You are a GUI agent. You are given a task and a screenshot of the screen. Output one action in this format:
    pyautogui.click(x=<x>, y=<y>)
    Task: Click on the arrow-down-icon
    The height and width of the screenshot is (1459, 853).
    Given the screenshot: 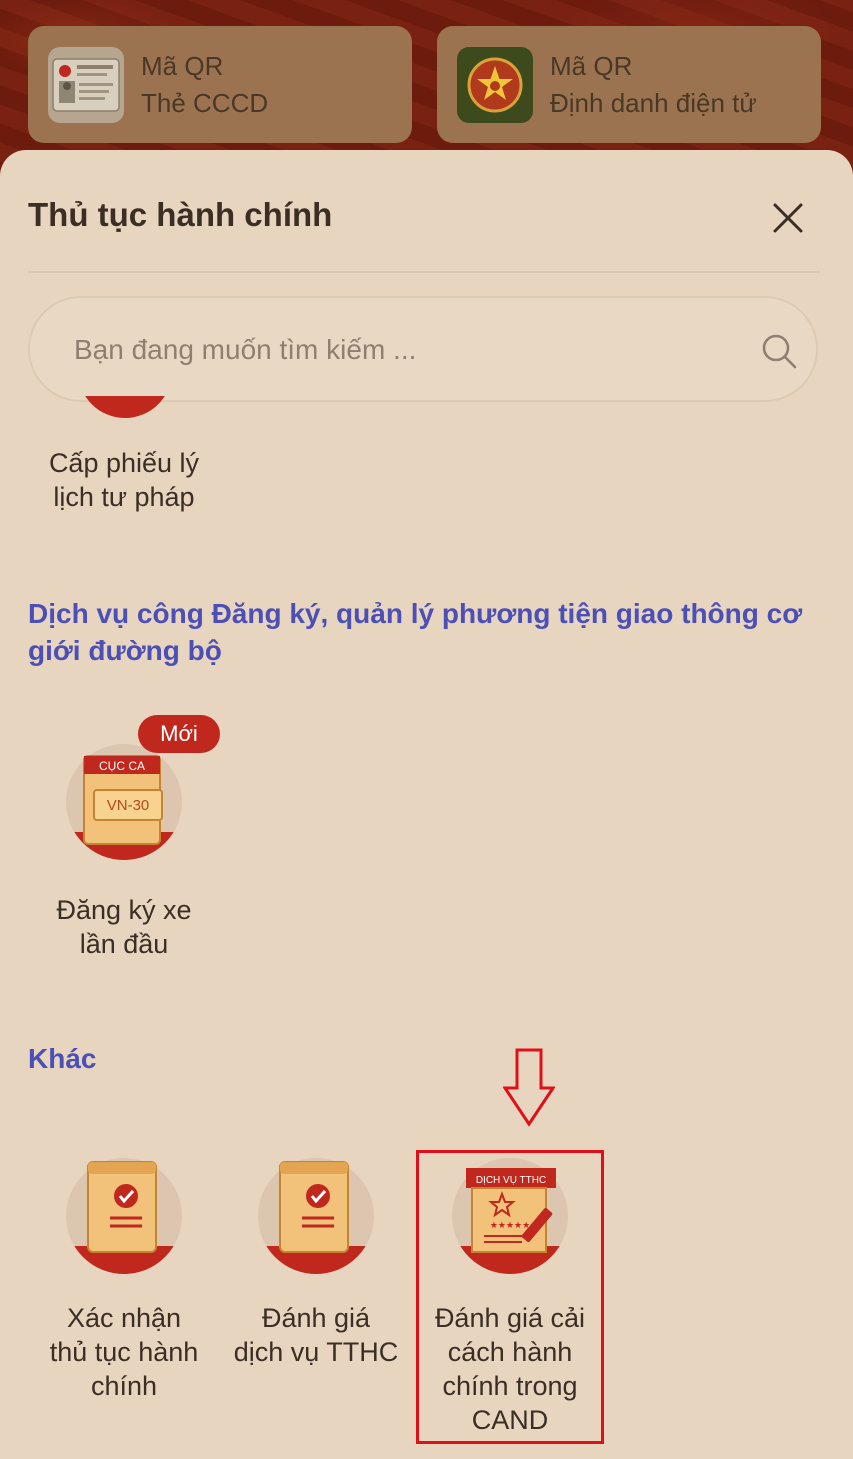 What is the action you would take?
    pyautogui.click(x=529, y=1087)
    